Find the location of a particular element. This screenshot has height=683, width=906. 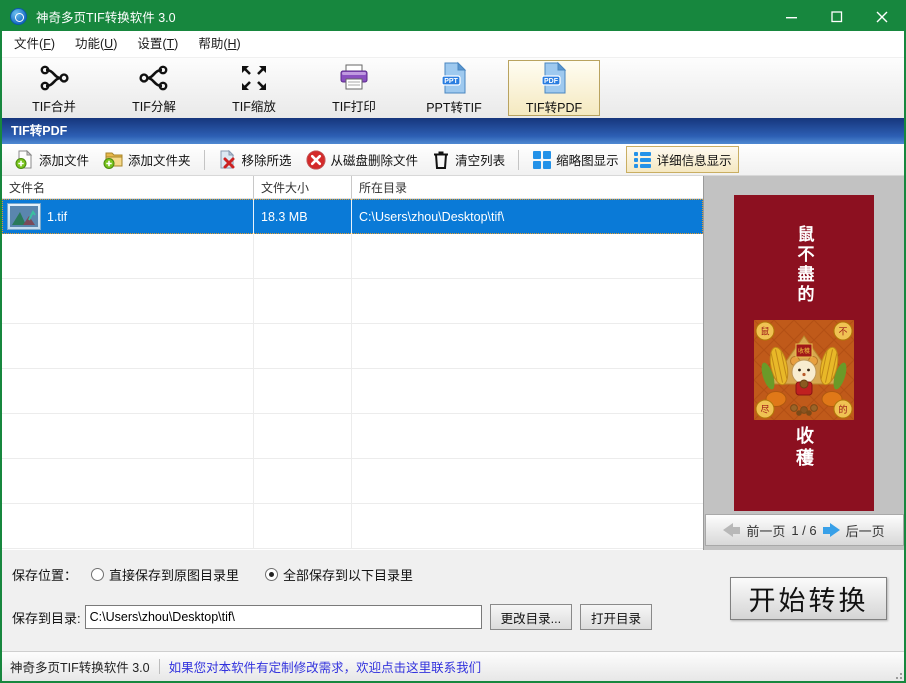

close-icon is located at coordinates (881, 16).